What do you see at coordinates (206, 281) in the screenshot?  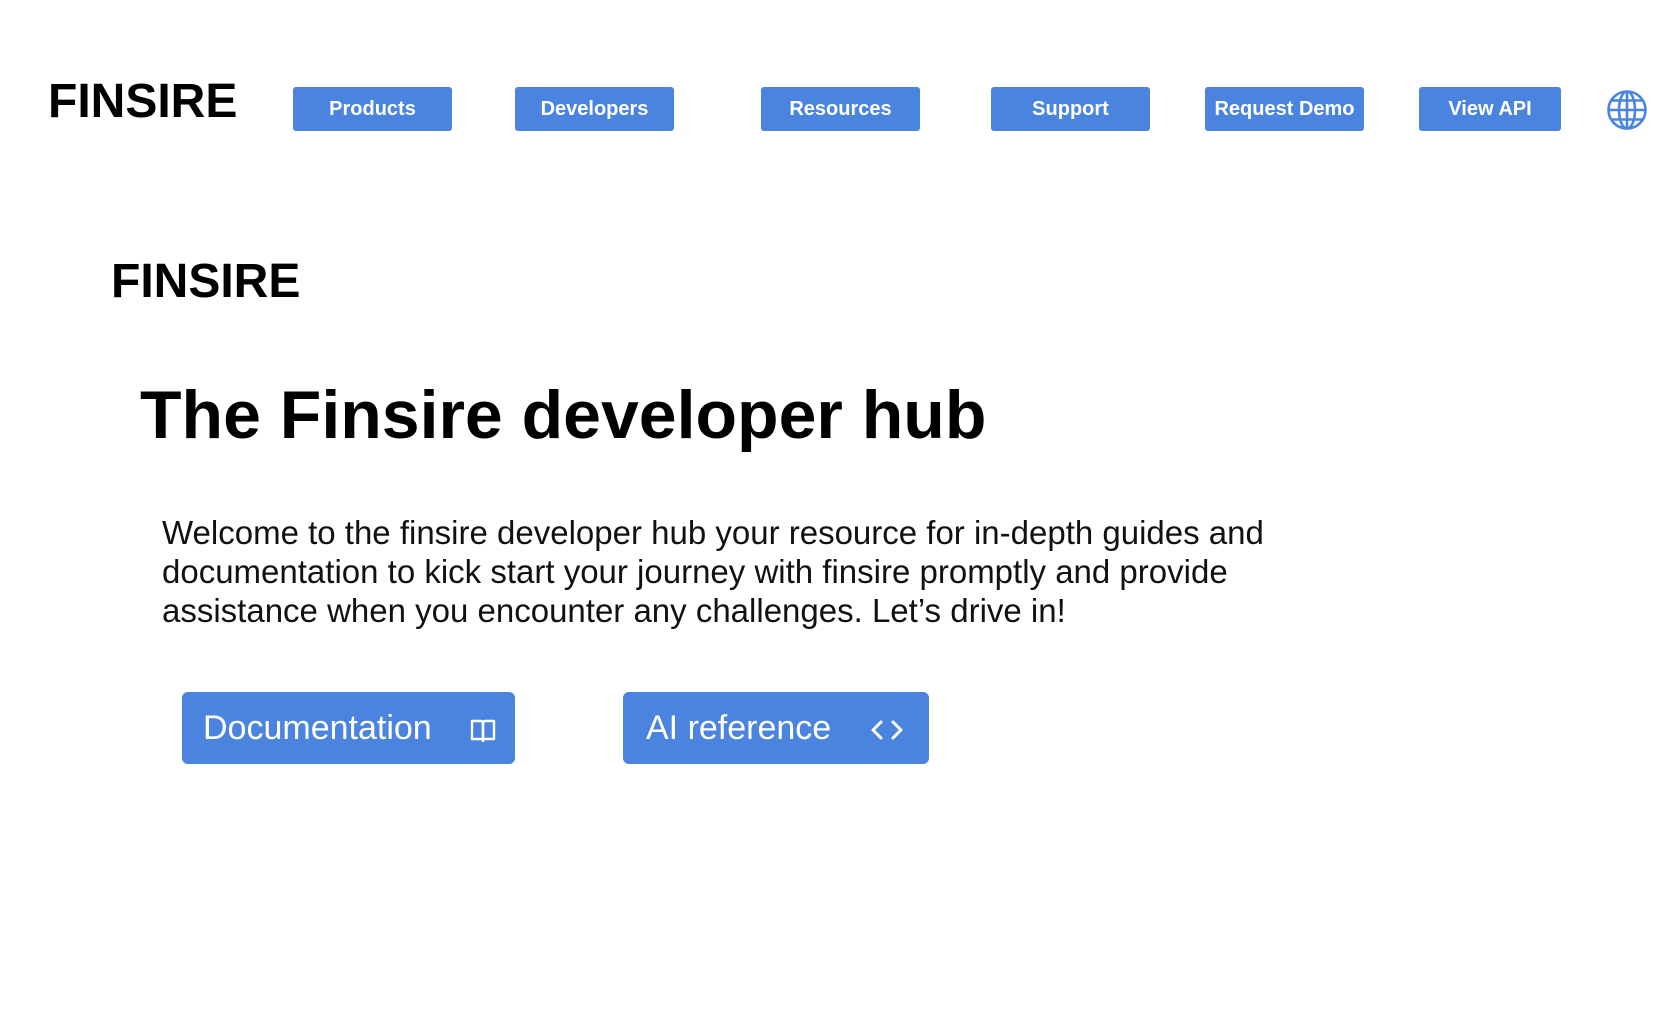 I see `hero-logo: FINSIRE` at bounding box center [206, 281].